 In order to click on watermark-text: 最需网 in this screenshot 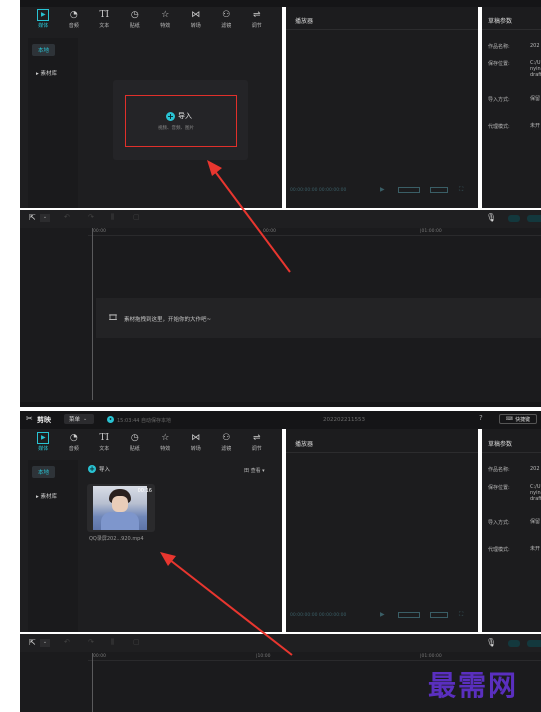, I will do `click(473, 685)`.